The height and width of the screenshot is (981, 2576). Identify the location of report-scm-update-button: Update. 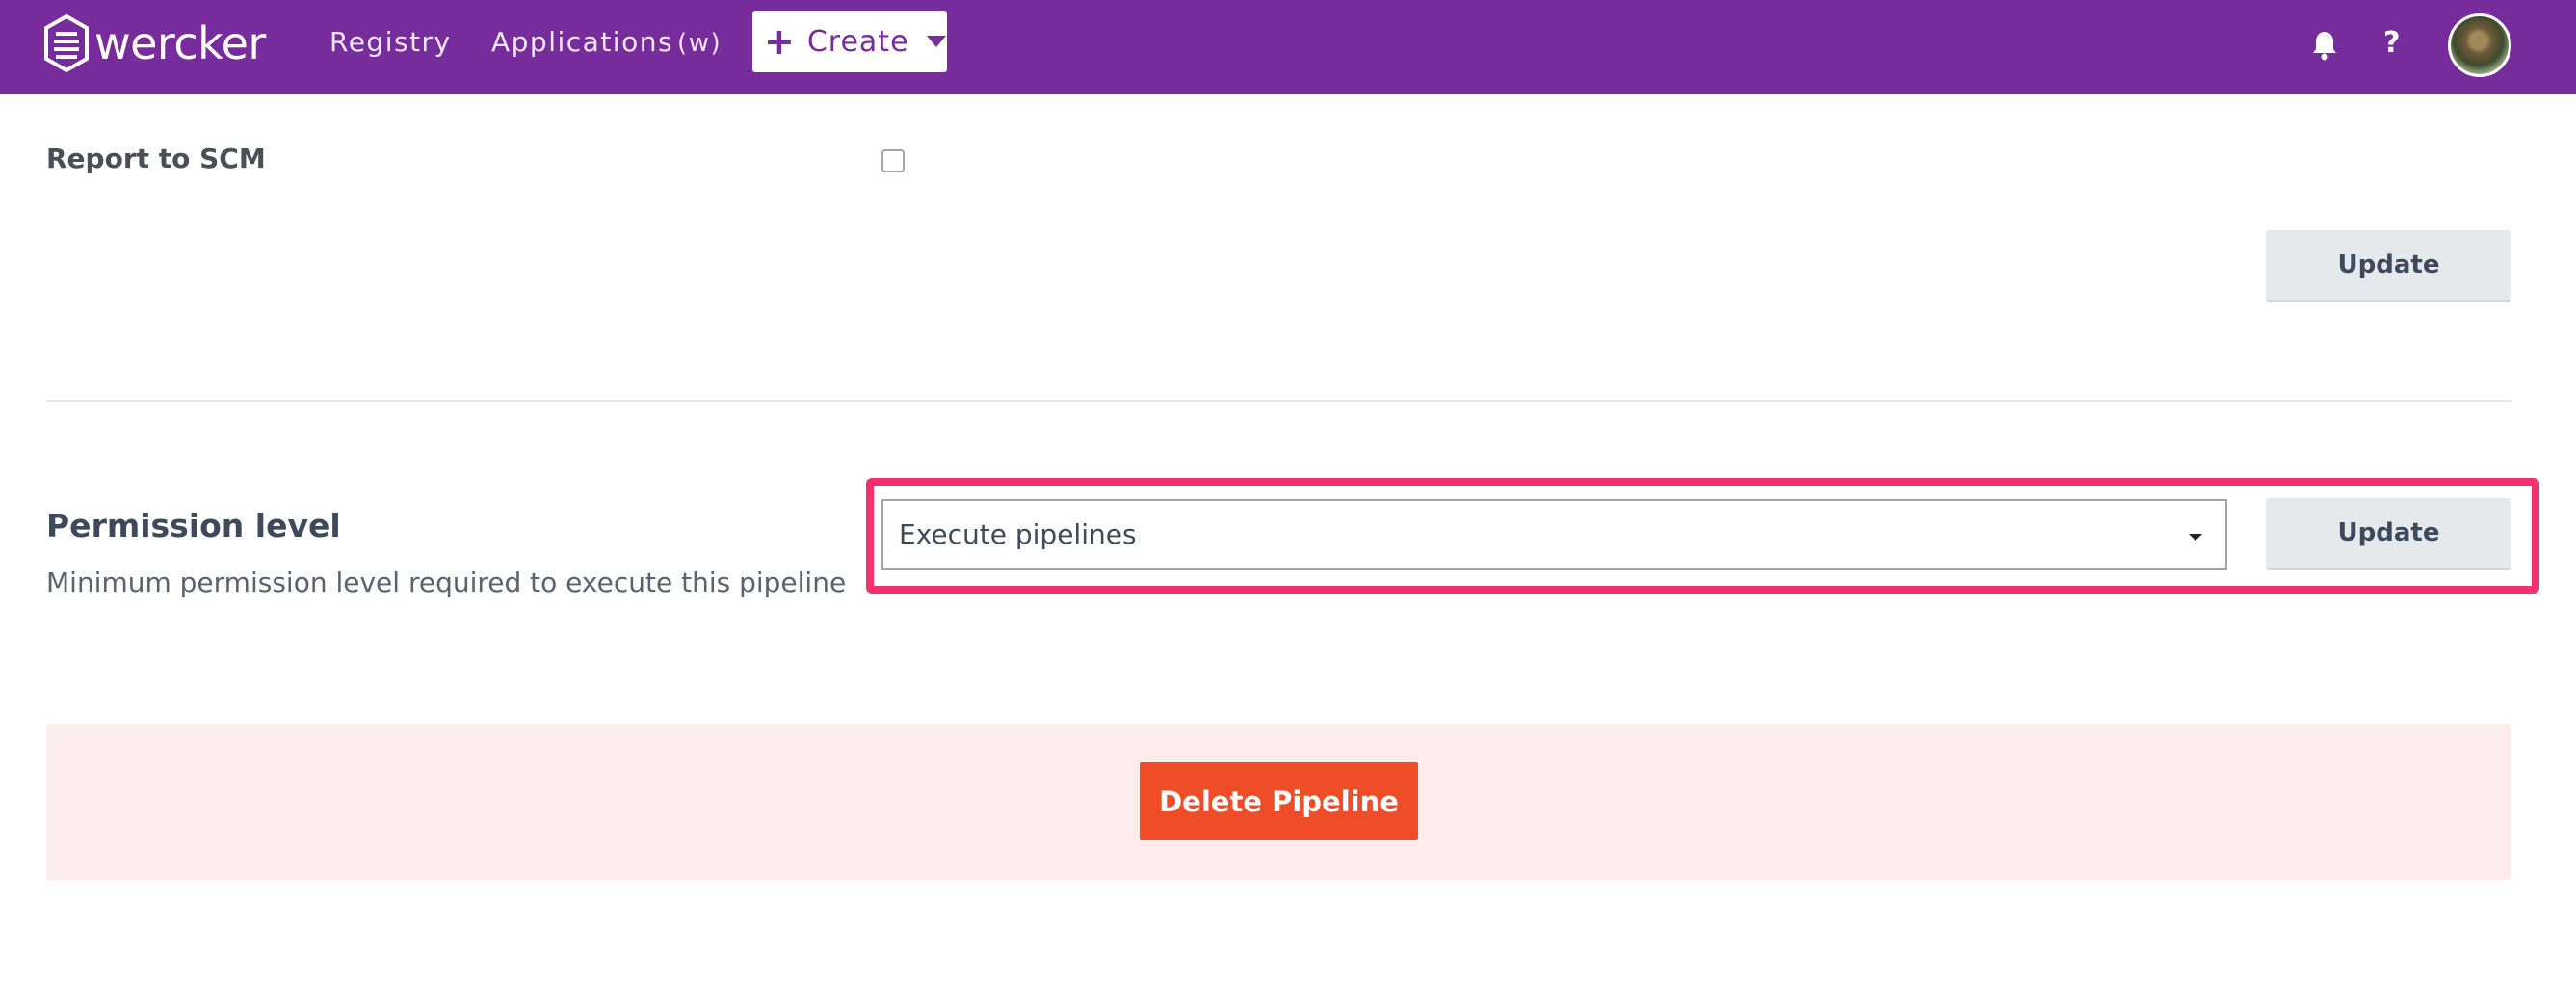
(2388, 266).